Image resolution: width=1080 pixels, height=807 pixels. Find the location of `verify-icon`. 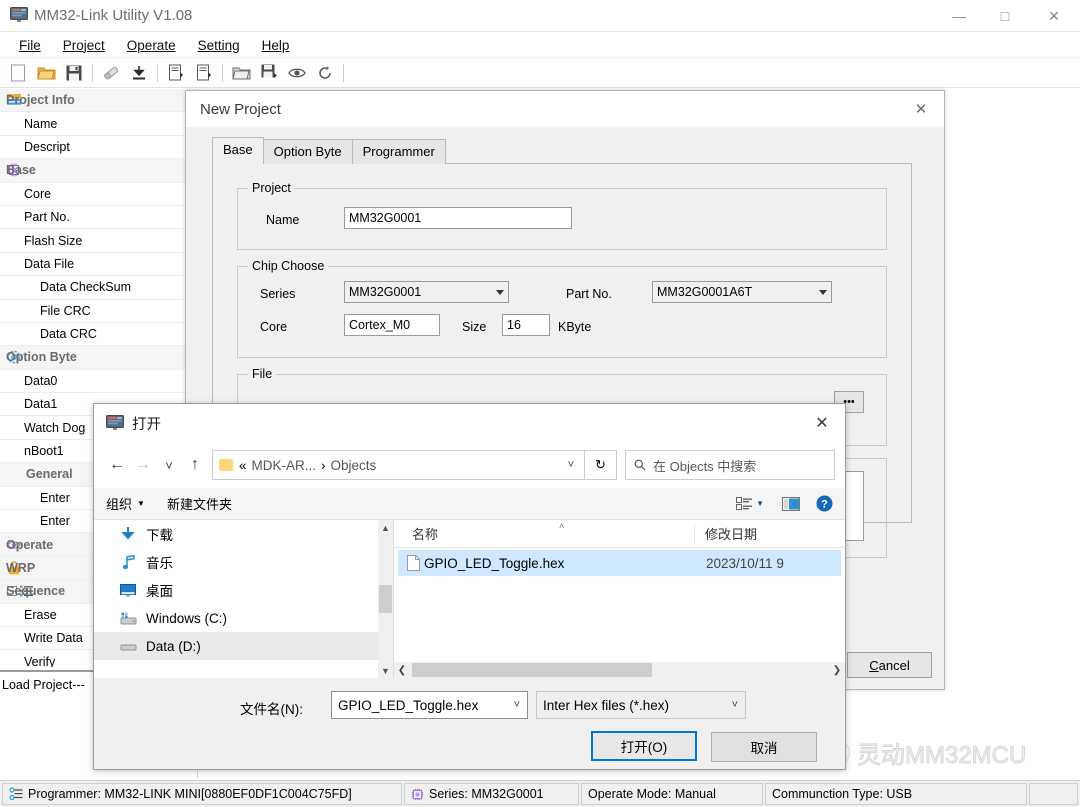

verify-icon is located at coordinates (297, 73).